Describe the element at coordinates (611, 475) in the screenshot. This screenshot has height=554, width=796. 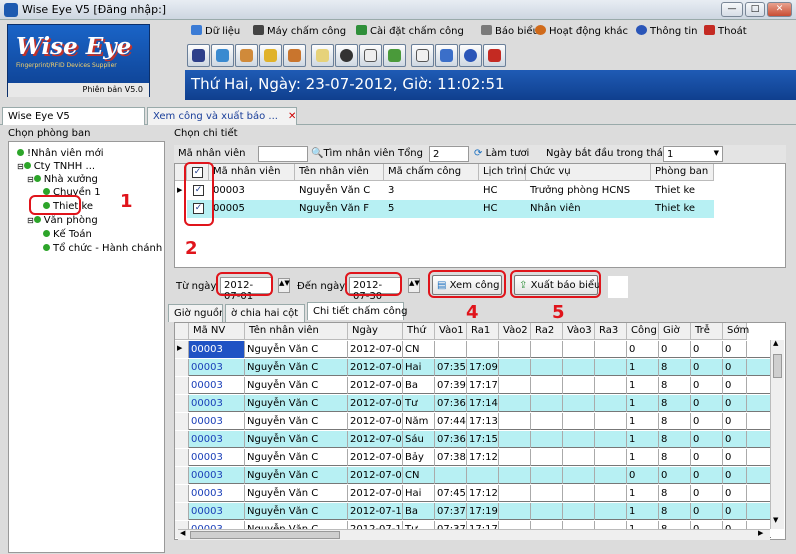
I see `cell-ra3` at that location.